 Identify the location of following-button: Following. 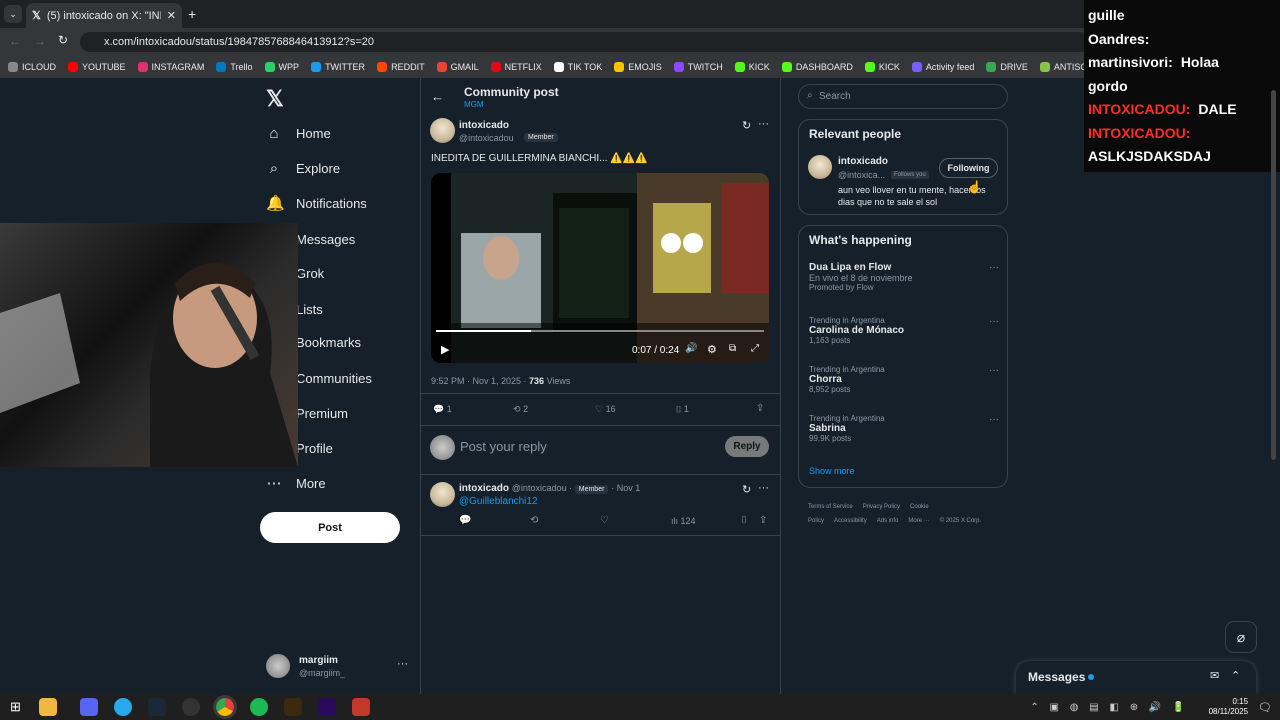
(968, 168).